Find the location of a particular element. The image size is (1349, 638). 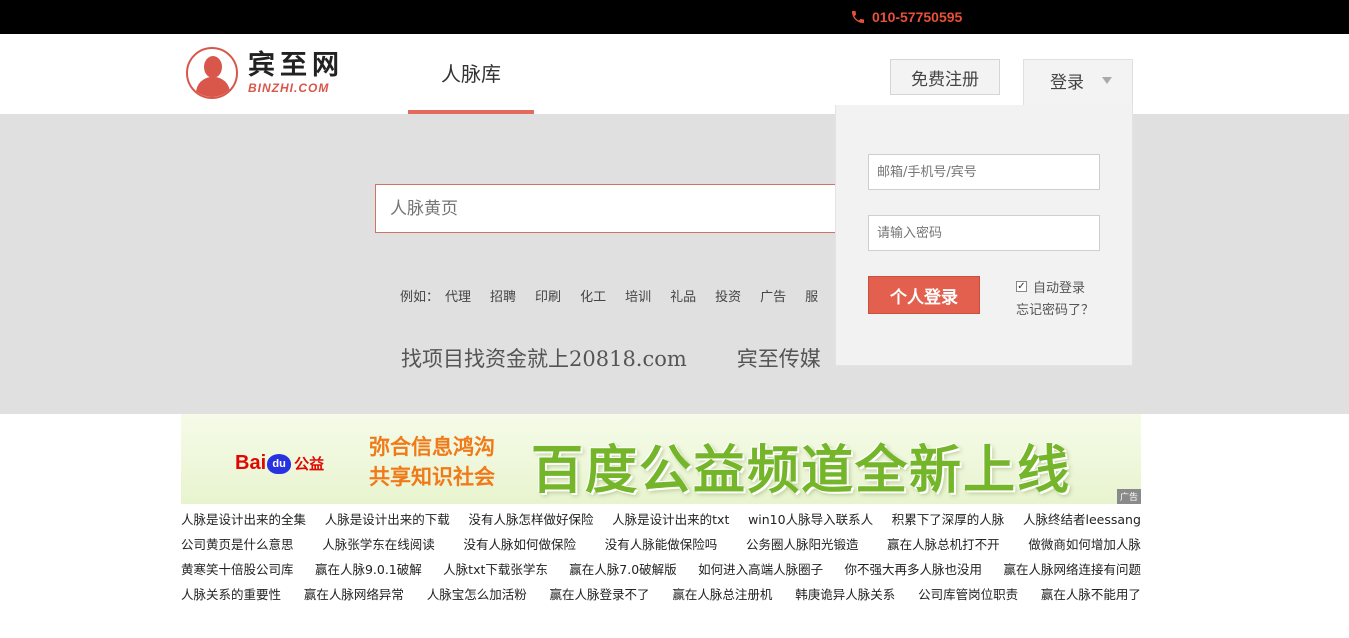

related-link: 没有人脉如何做保险 is located at coordinates (519, 543).